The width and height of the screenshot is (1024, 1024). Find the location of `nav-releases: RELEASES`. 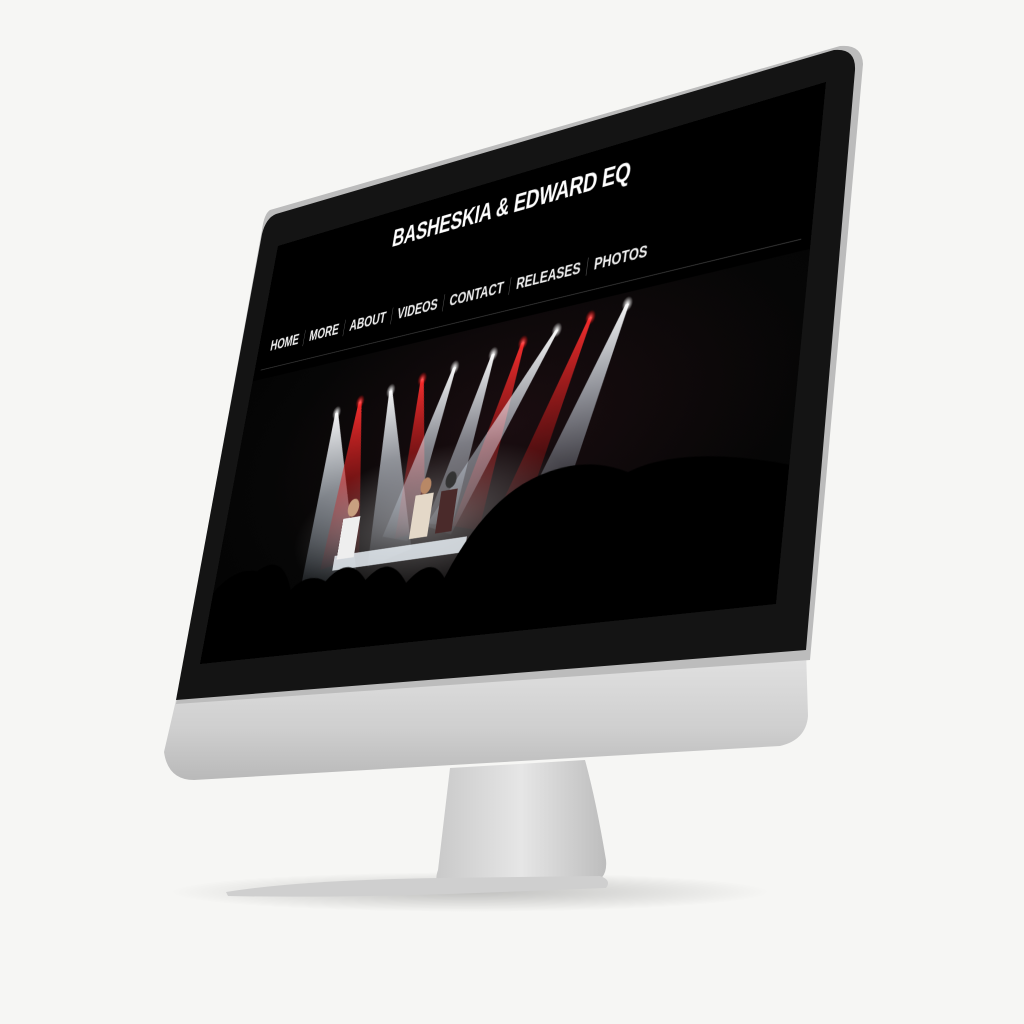

nav-releases: RELEASES is located at coordinates (548, 276).